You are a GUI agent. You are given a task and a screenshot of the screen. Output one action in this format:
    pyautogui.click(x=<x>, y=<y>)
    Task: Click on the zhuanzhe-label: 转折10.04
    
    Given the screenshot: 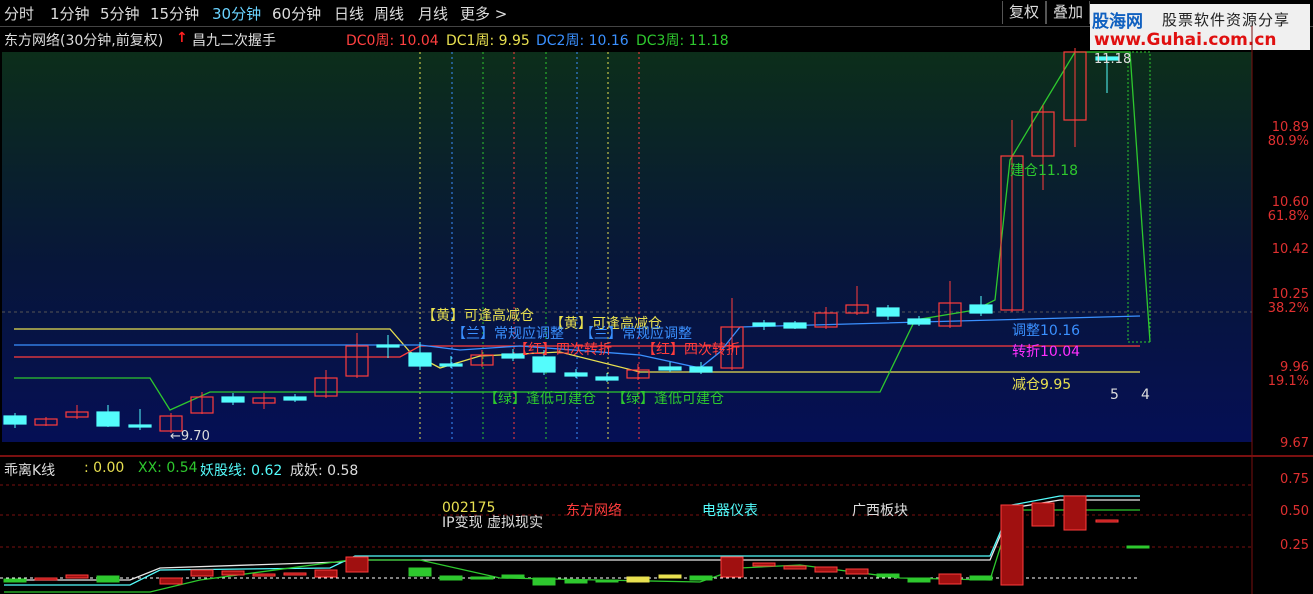 What is the action you would take?
    pyautogui.click(x=1046, y=352)
    